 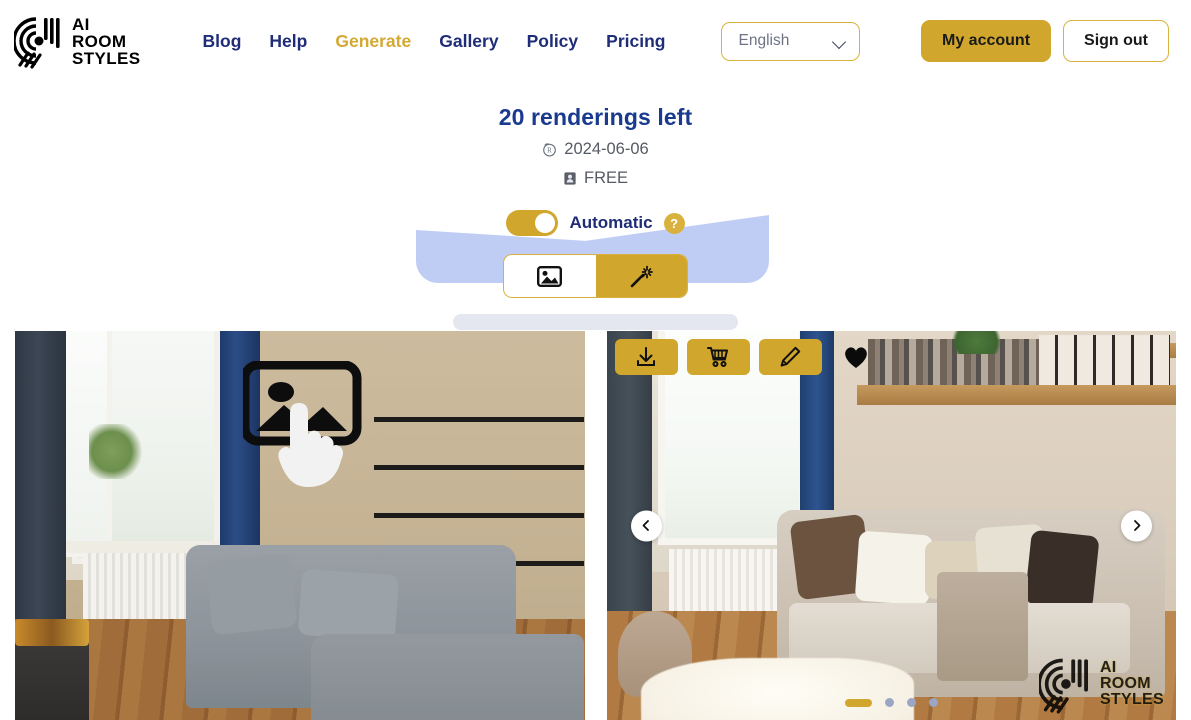 I want to click on watermark-line-3: STYLES, so click(x=1131, y=699).